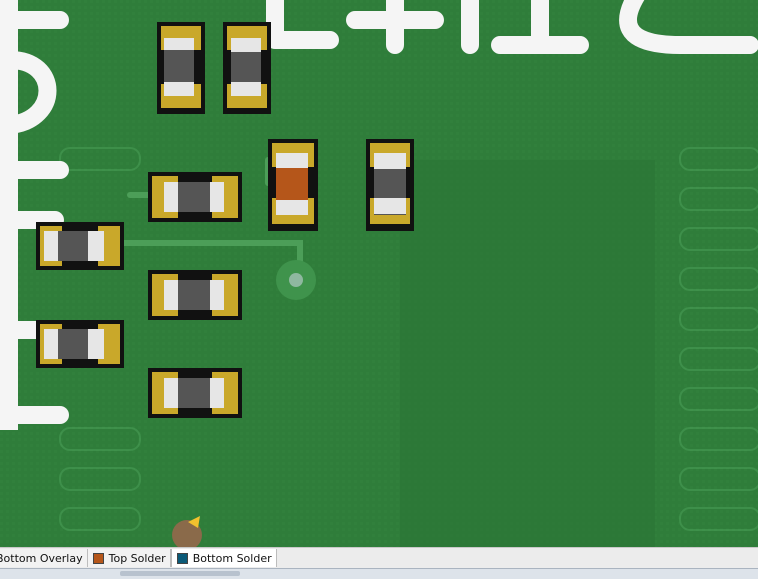  Describe the element at coordinates (379, 557) in the screenshot. I see `layer-tab-bar: Bottom Overlay Top Solder Bottom Solder` at that location.